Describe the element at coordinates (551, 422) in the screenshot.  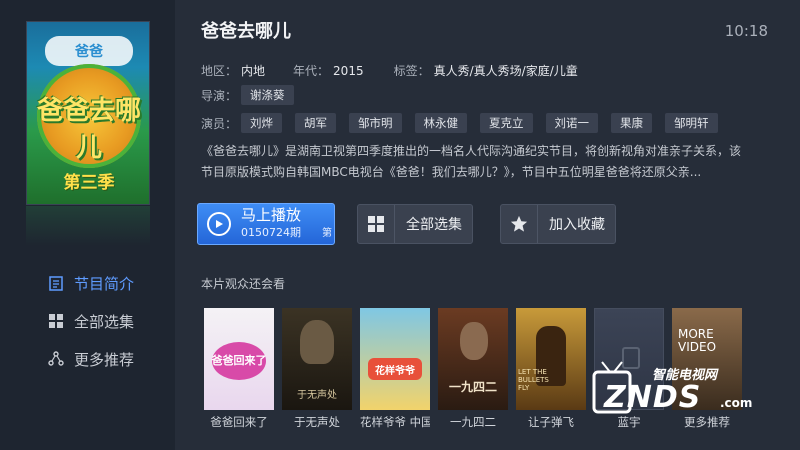
I see `recommend-caption: 让子弹飞` at that location.